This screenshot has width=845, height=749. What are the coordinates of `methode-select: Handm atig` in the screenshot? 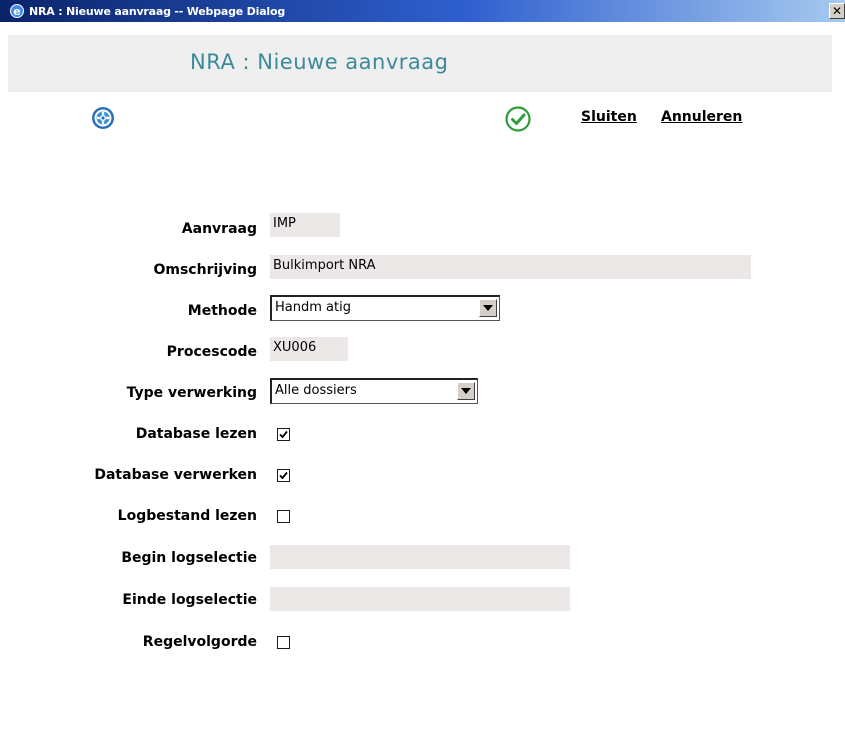 It's located at (385, 308).